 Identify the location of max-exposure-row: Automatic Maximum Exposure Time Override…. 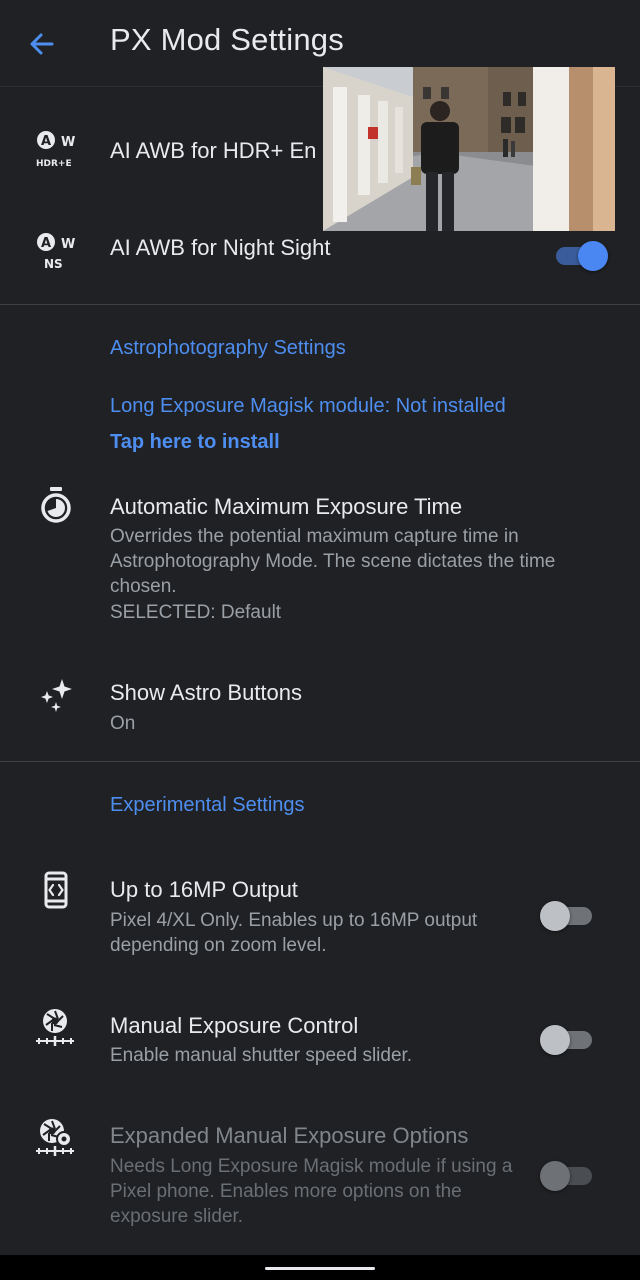
(320, 555).